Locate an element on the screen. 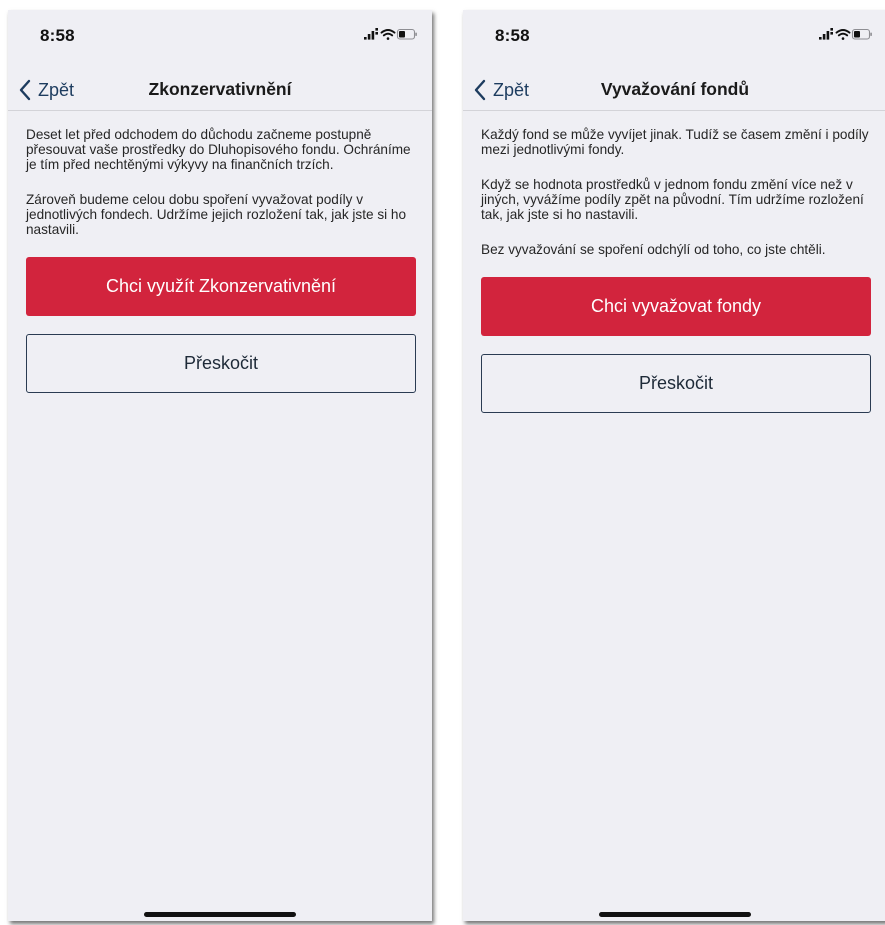 The image size is (885, 925). nav-bar: Zpět Zkonzervativnění is located at coordinates (220, 90).